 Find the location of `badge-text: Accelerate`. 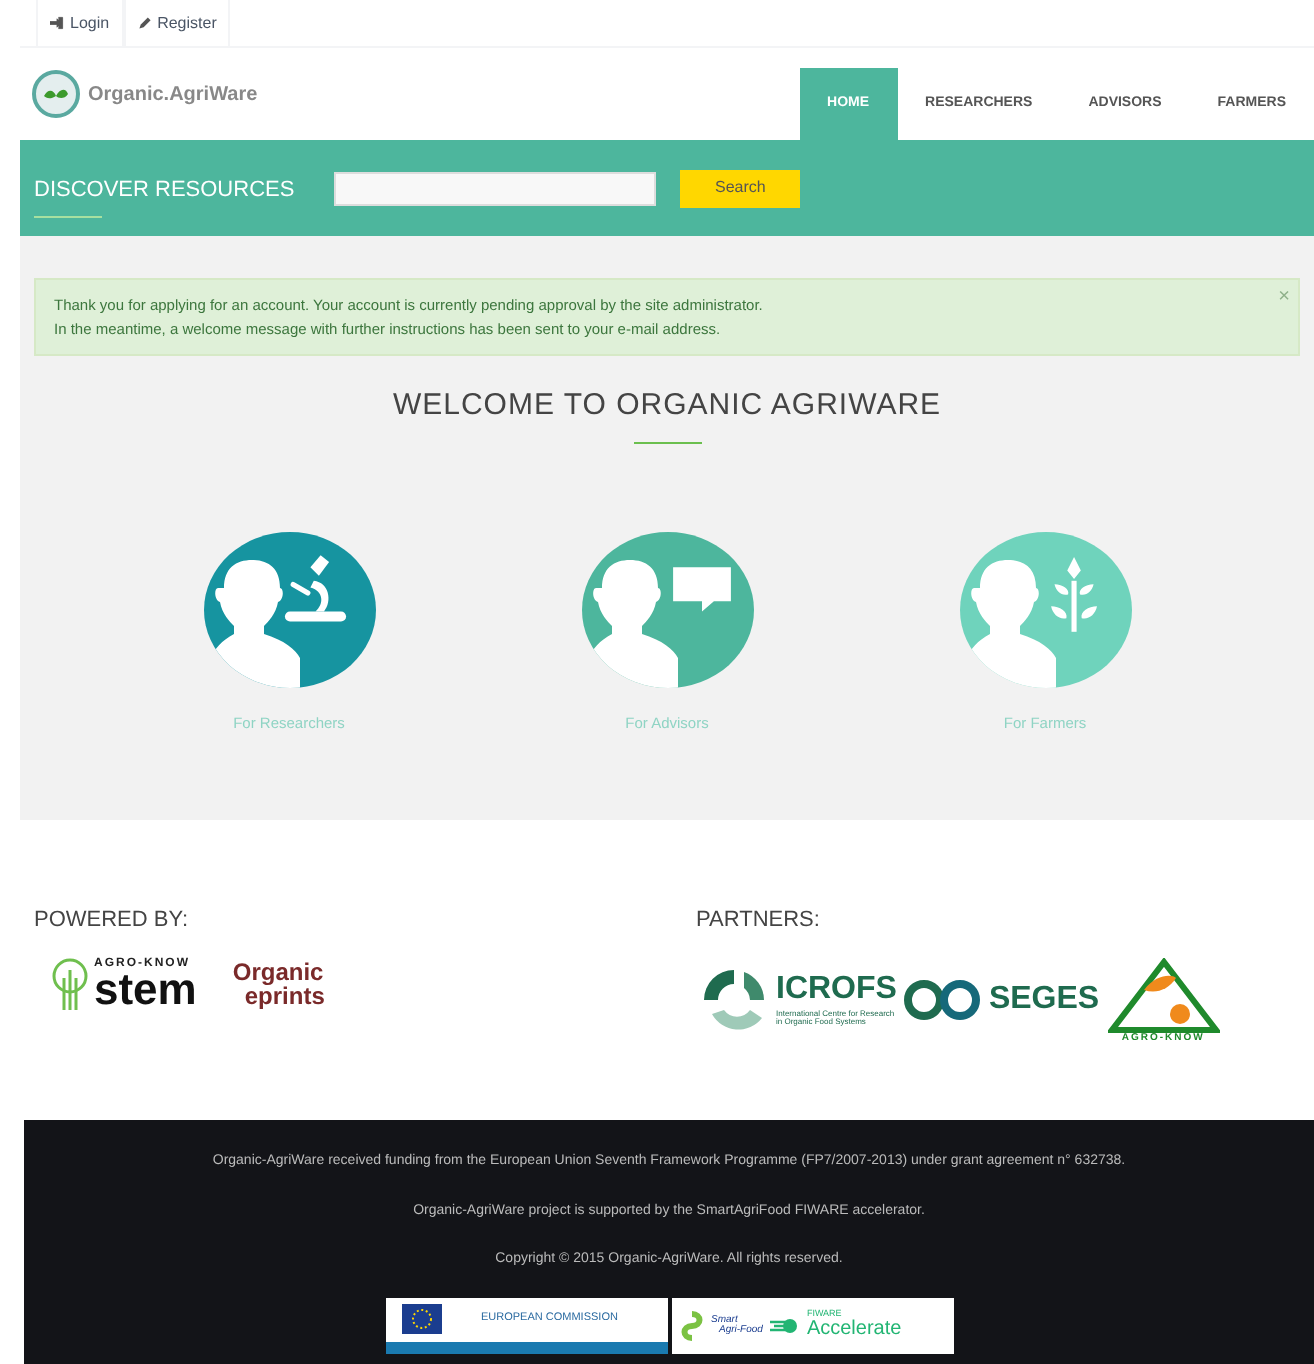

badge-text: Accelerate is located at coordinates (854, 1329).